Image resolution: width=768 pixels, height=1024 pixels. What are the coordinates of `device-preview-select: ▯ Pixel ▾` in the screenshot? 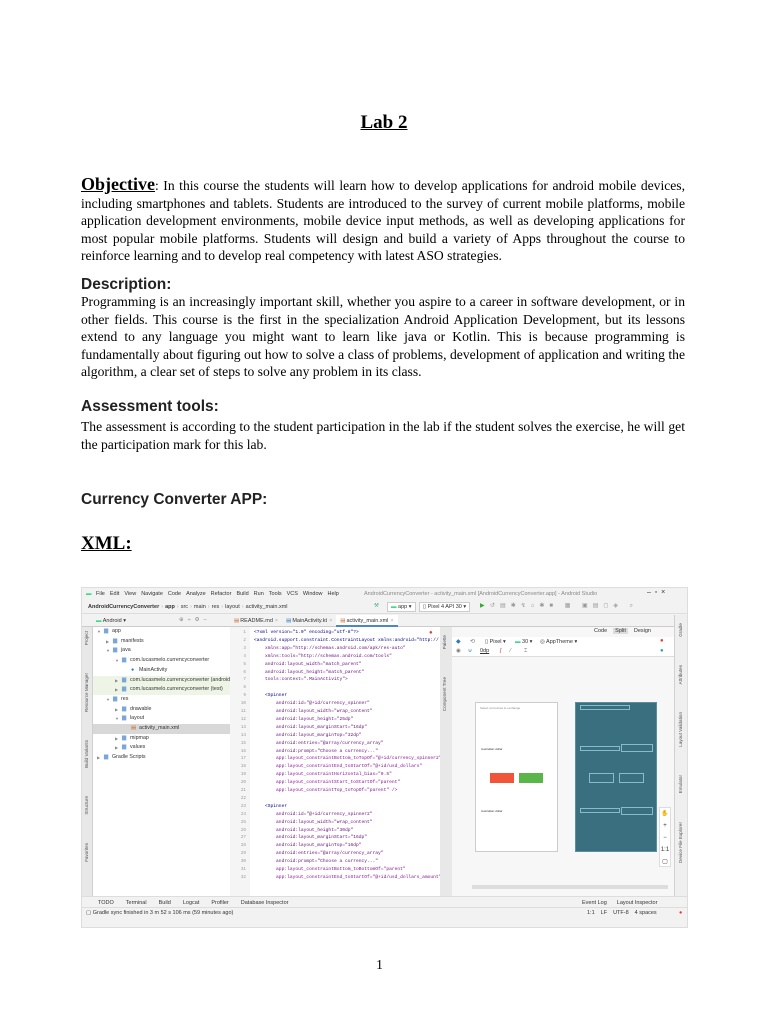 It's located at (495, 642).